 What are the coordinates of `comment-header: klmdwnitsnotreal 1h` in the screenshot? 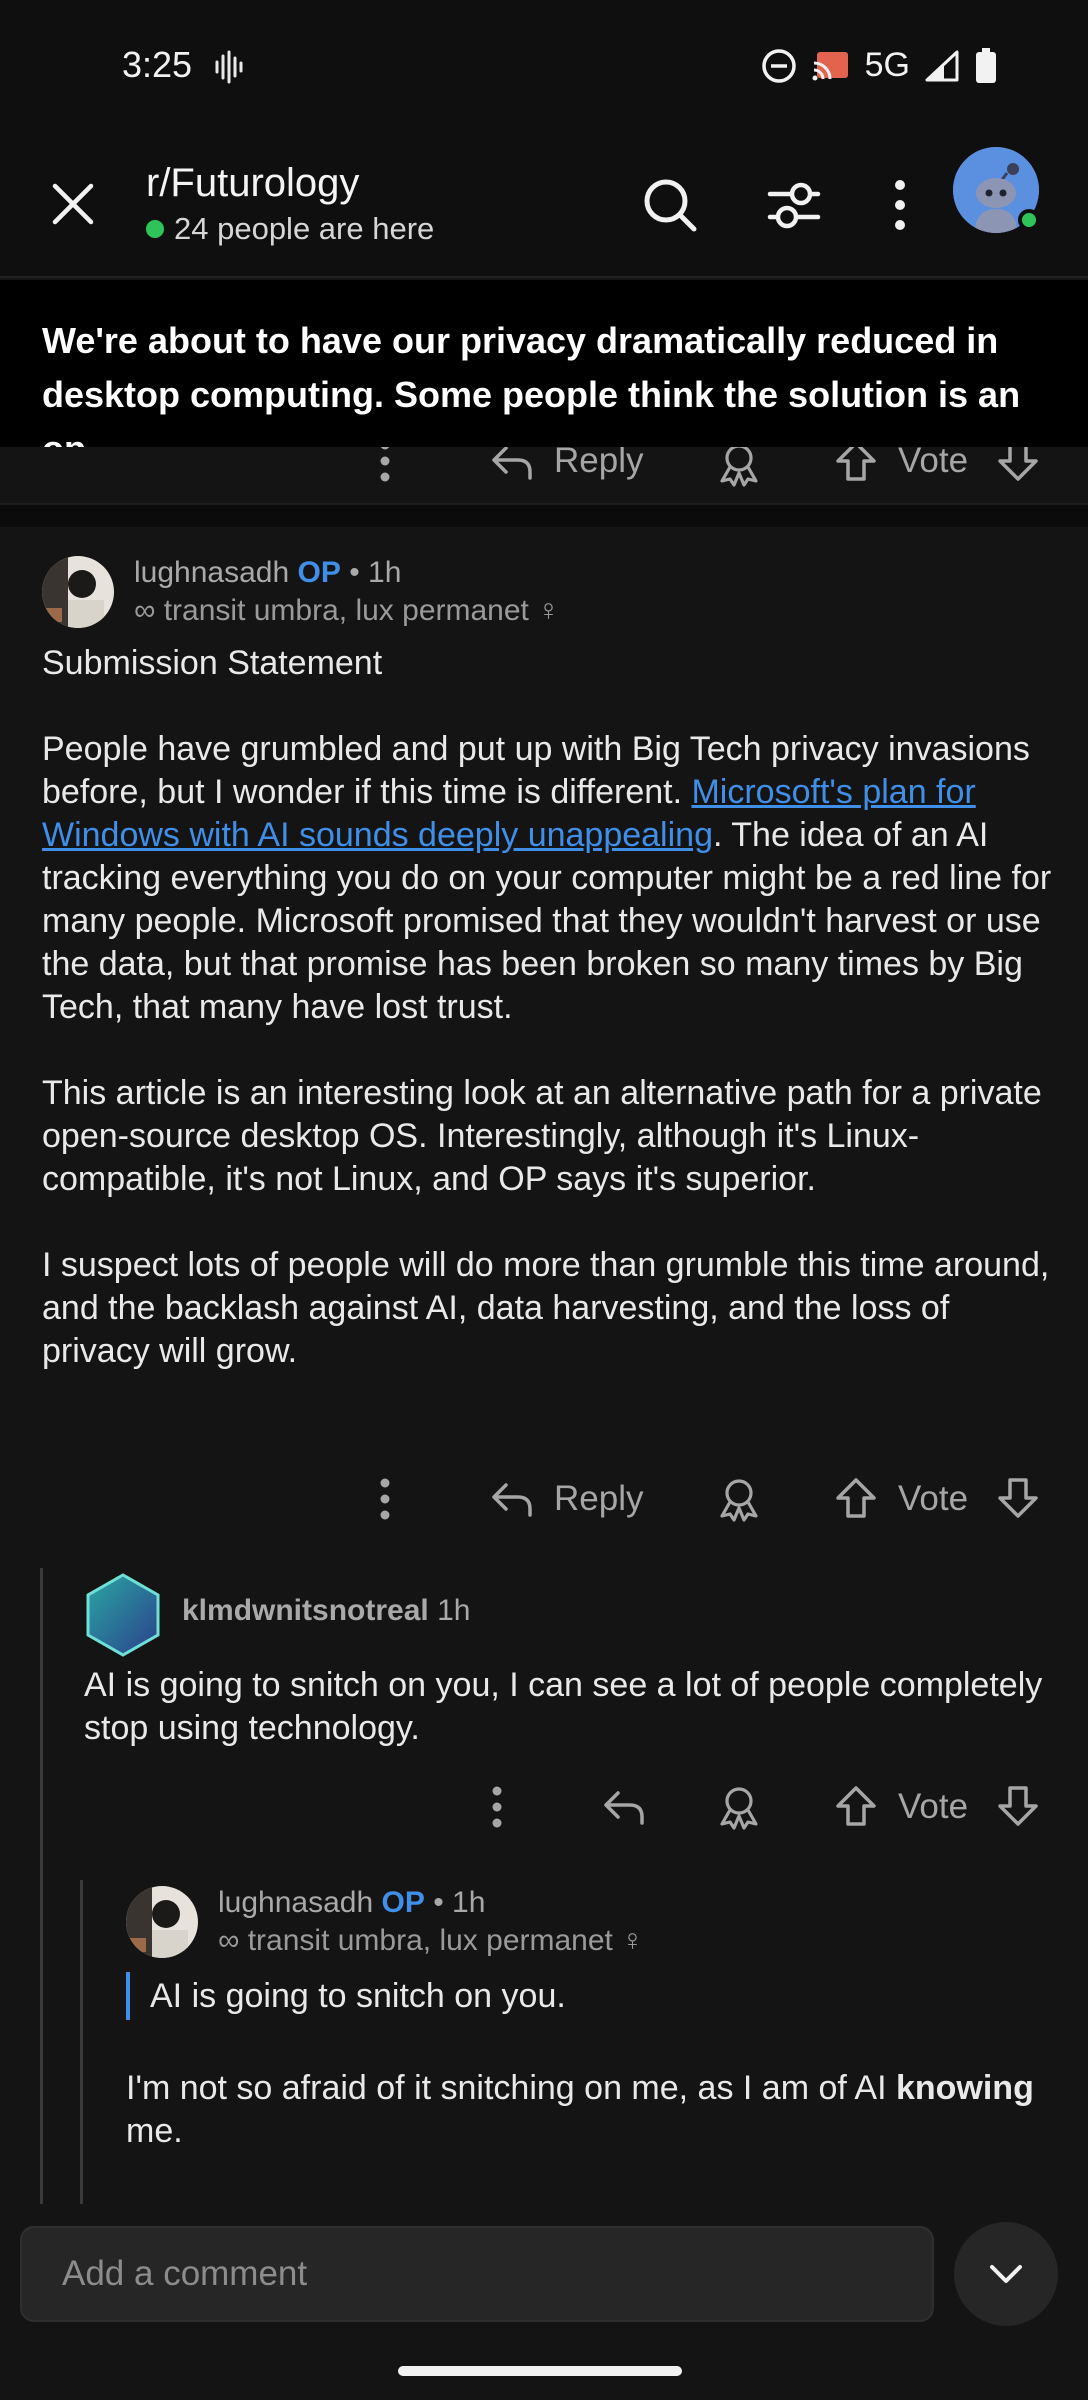 It's located at (277, 1615).